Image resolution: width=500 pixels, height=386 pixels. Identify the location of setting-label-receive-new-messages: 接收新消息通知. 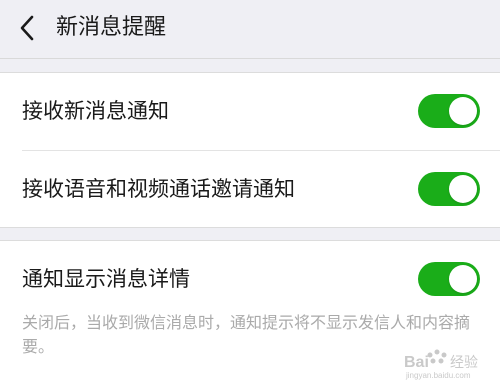
(95, 111).